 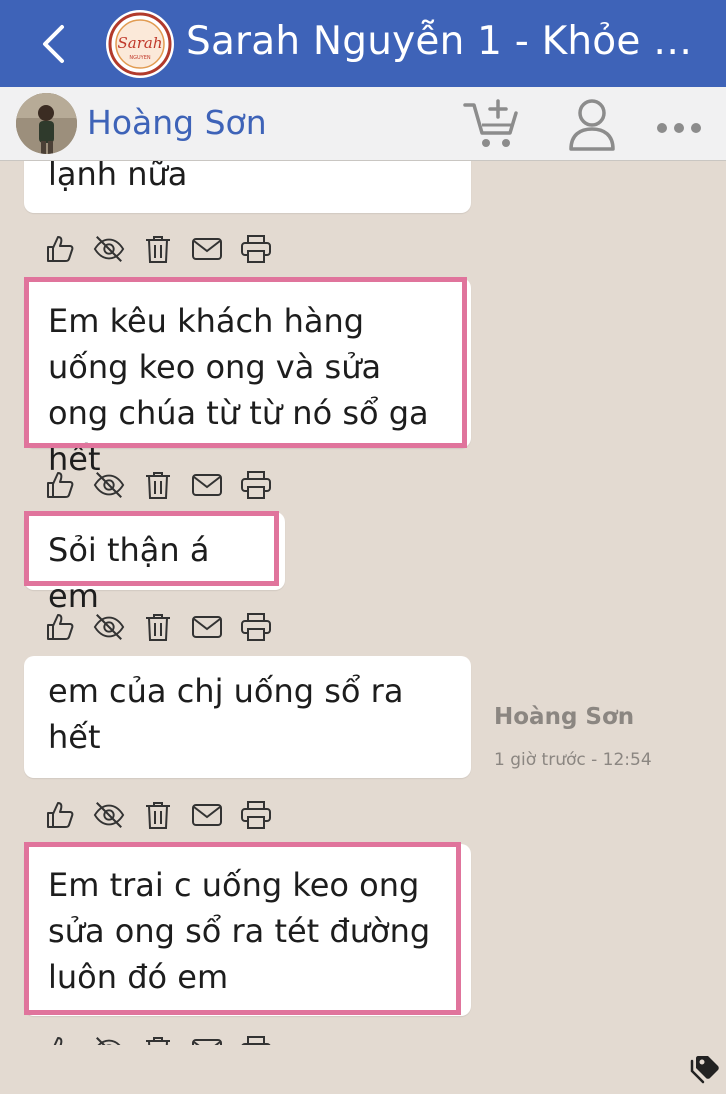 What do you see at coordinates (177, 123) in the screenshot?
I see `contact-name: Hoàng Sơn` at bounding box center [177, 123].